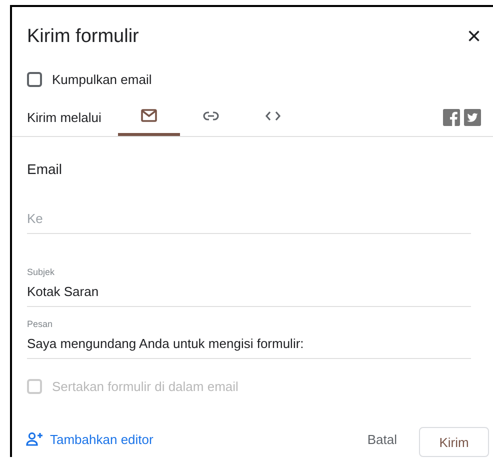 This screenshot has width=493, height=459. Describe the element at coordinates (34, 79) in the screenshot. I see `checkbox` at that location.